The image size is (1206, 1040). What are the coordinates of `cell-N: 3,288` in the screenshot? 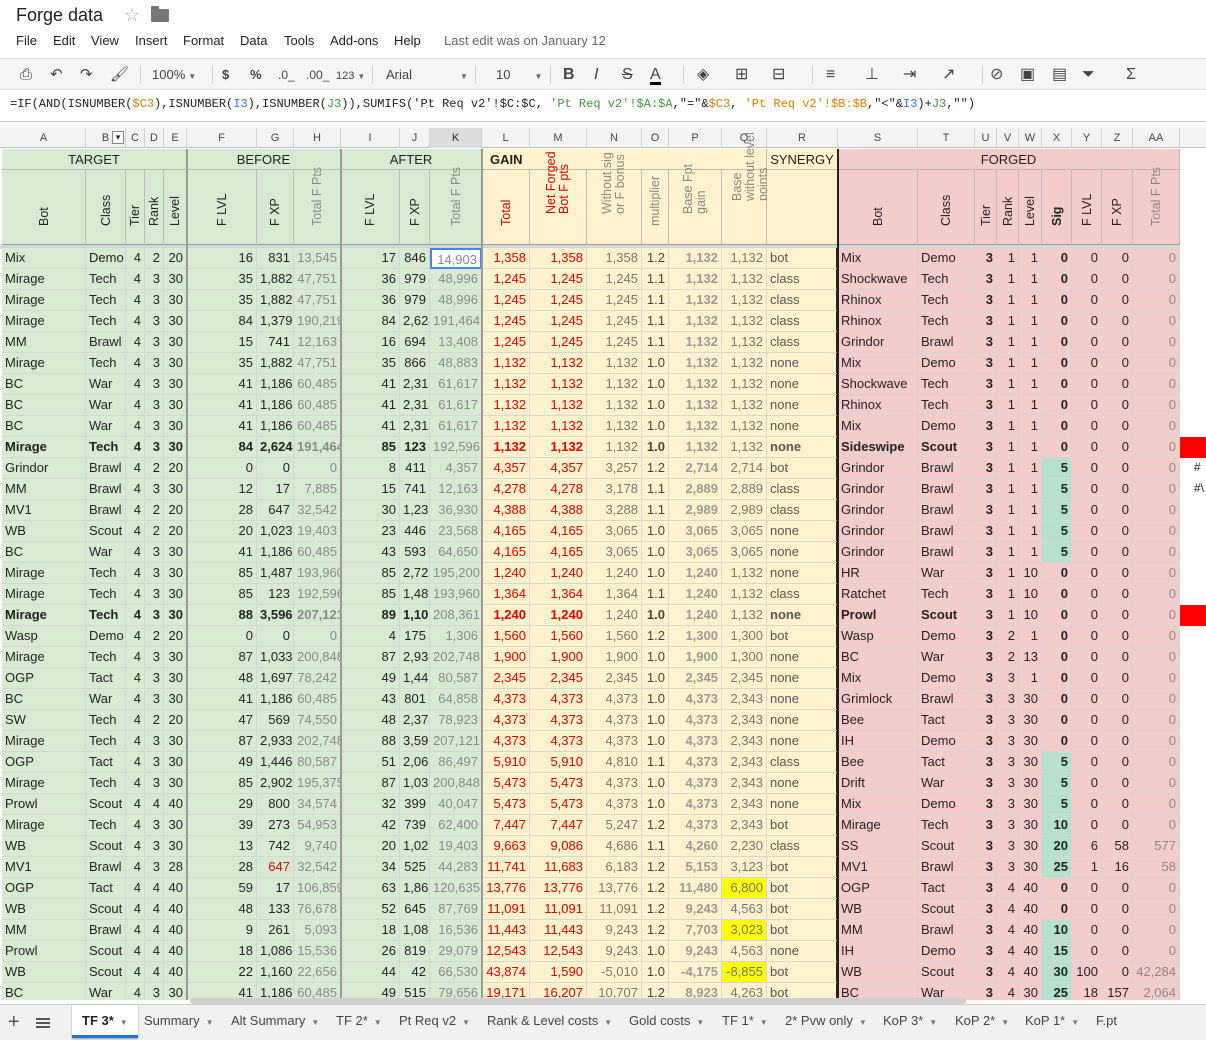 It's located at (614, 510).